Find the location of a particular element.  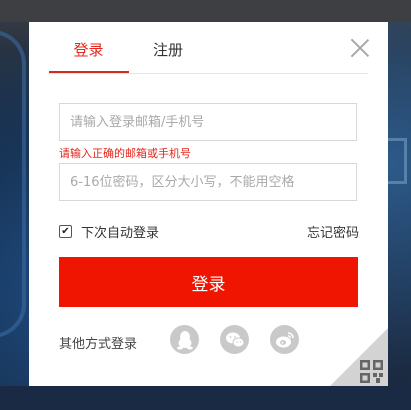

backdrop-decoration is located at coordinates (13, 184).